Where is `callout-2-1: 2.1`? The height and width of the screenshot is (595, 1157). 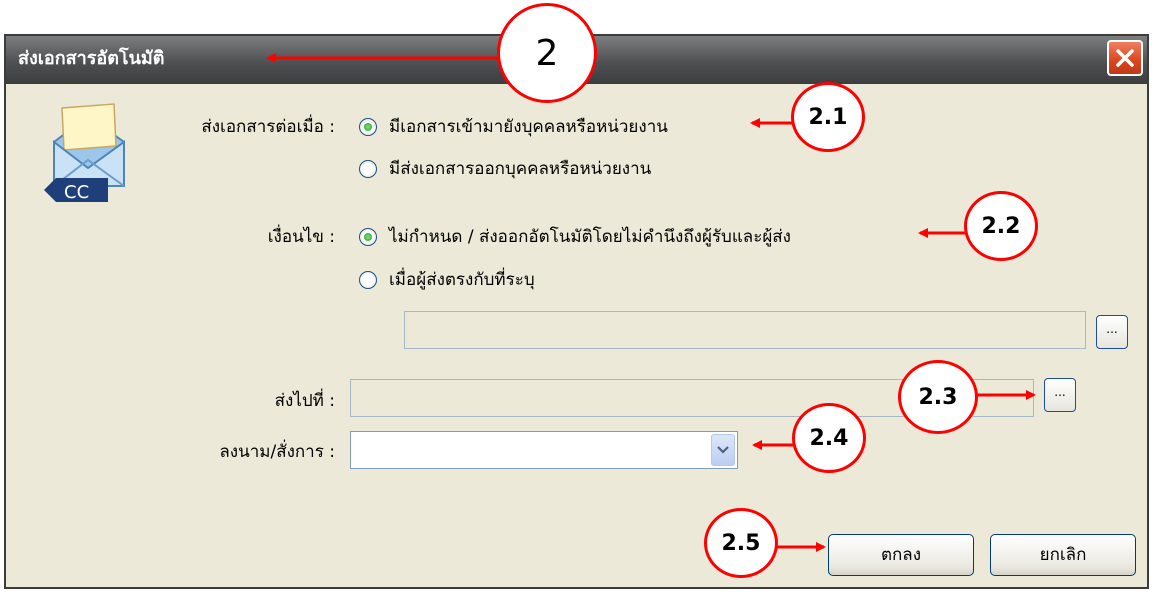 callout-2-1: 2.1 is located at coordinates (828, 117).